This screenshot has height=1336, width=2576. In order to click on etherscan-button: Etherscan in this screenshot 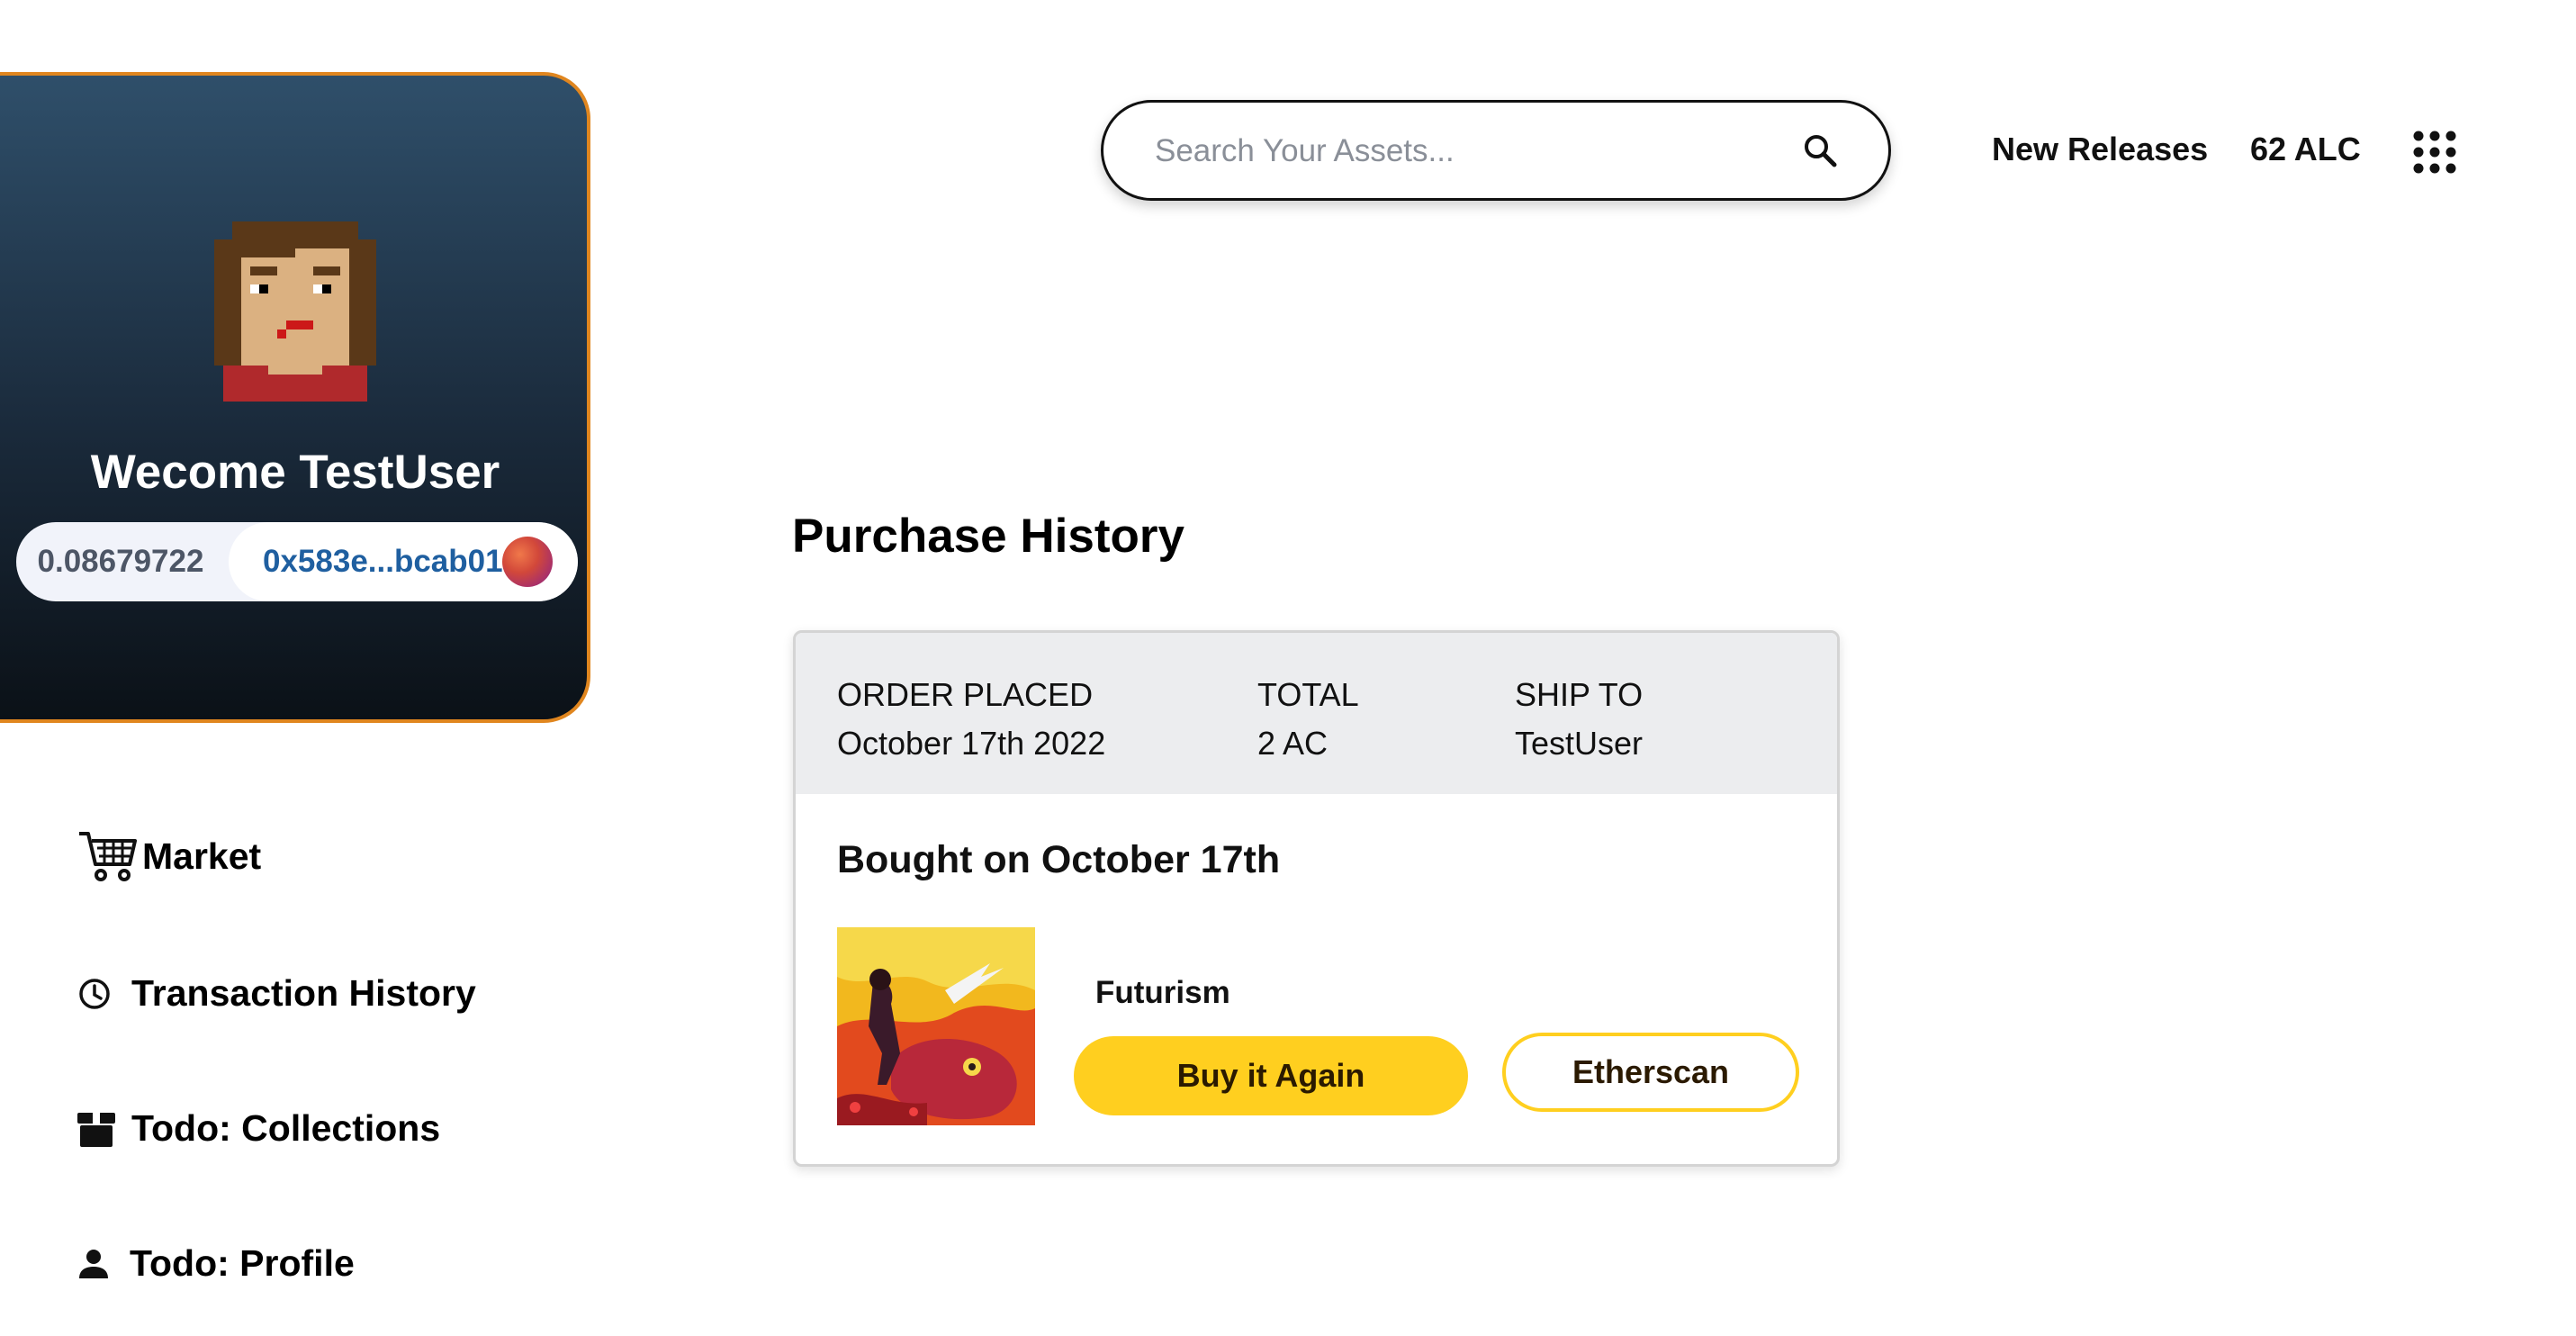, I will do `click(1650, 1072)`.